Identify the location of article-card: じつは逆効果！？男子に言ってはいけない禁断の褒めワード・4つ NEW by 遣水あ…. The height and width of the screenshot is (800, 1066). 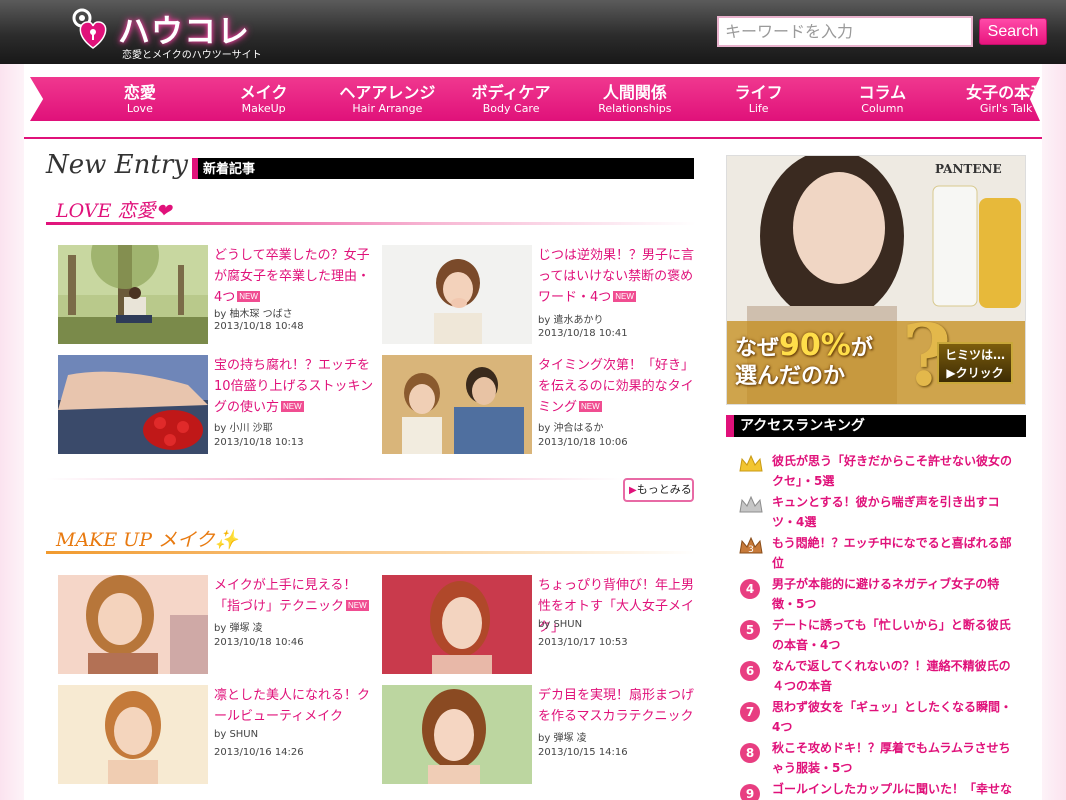
(542, 295).